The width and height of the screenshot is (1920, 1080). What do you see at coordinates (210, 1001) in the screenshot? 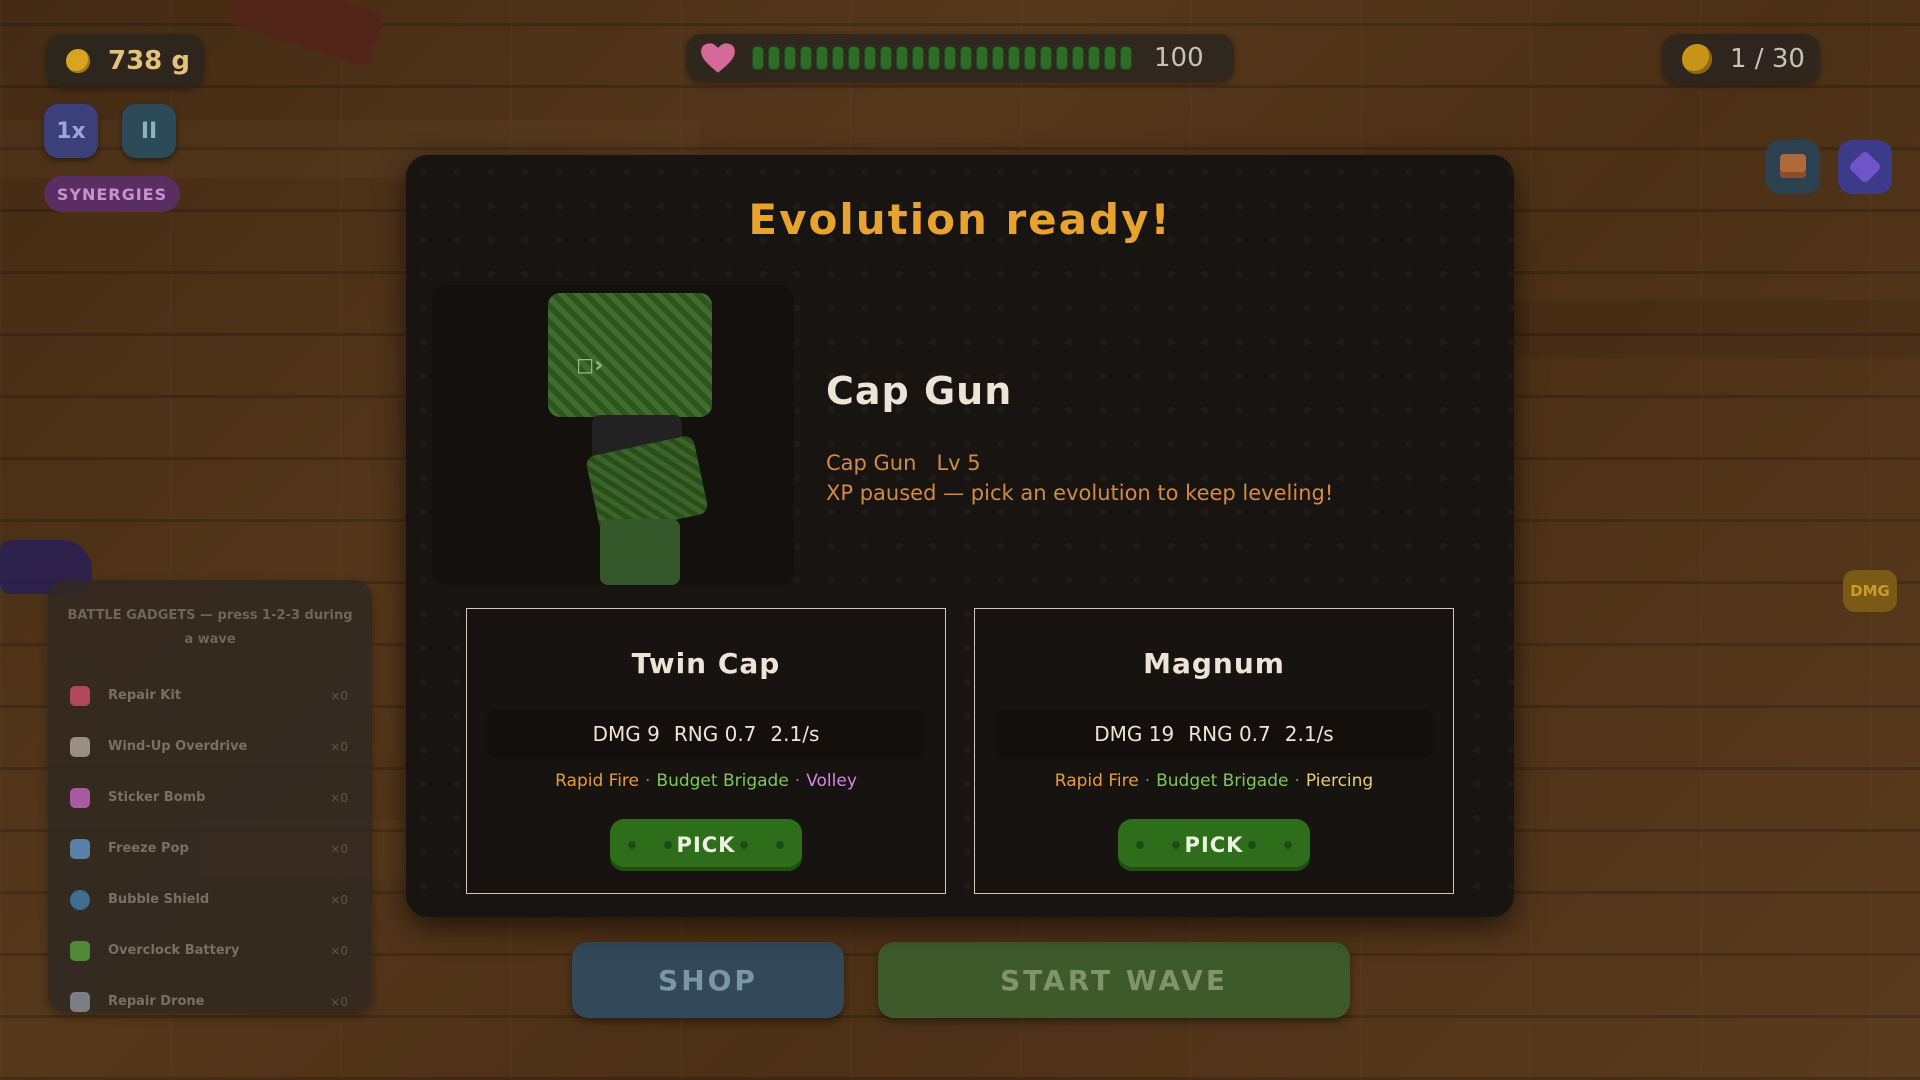
I see `gadget-item: Repair Drone ×0` at bounding box center [210, 1001].